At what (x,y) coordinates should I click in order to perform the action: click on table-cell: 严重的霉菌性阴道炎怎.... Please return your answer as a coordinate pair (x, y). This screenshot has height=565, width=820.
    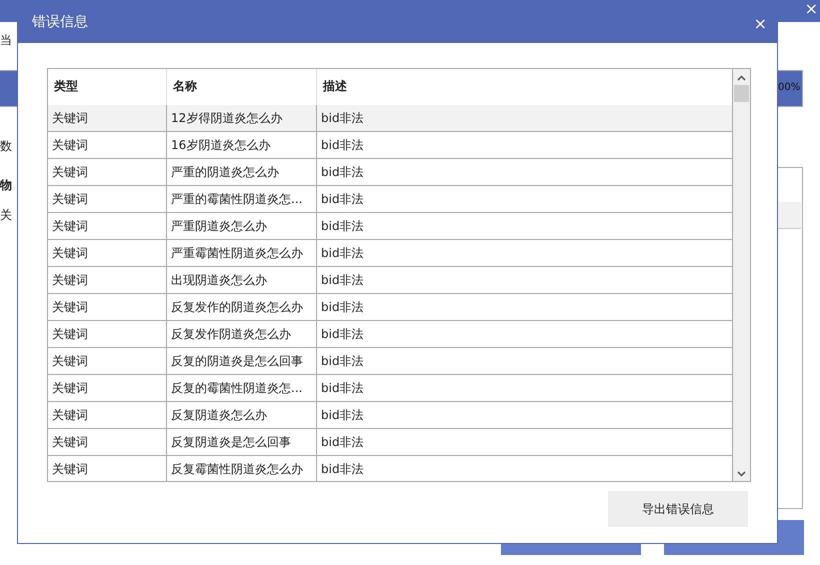
    Looking at the image, I should click on (242, 199).